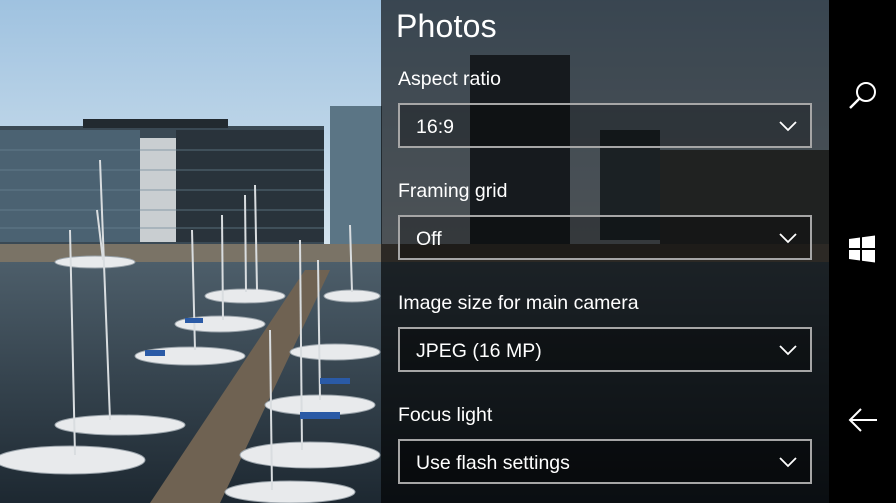  I want to click on windows-icon, so click(862, 249).